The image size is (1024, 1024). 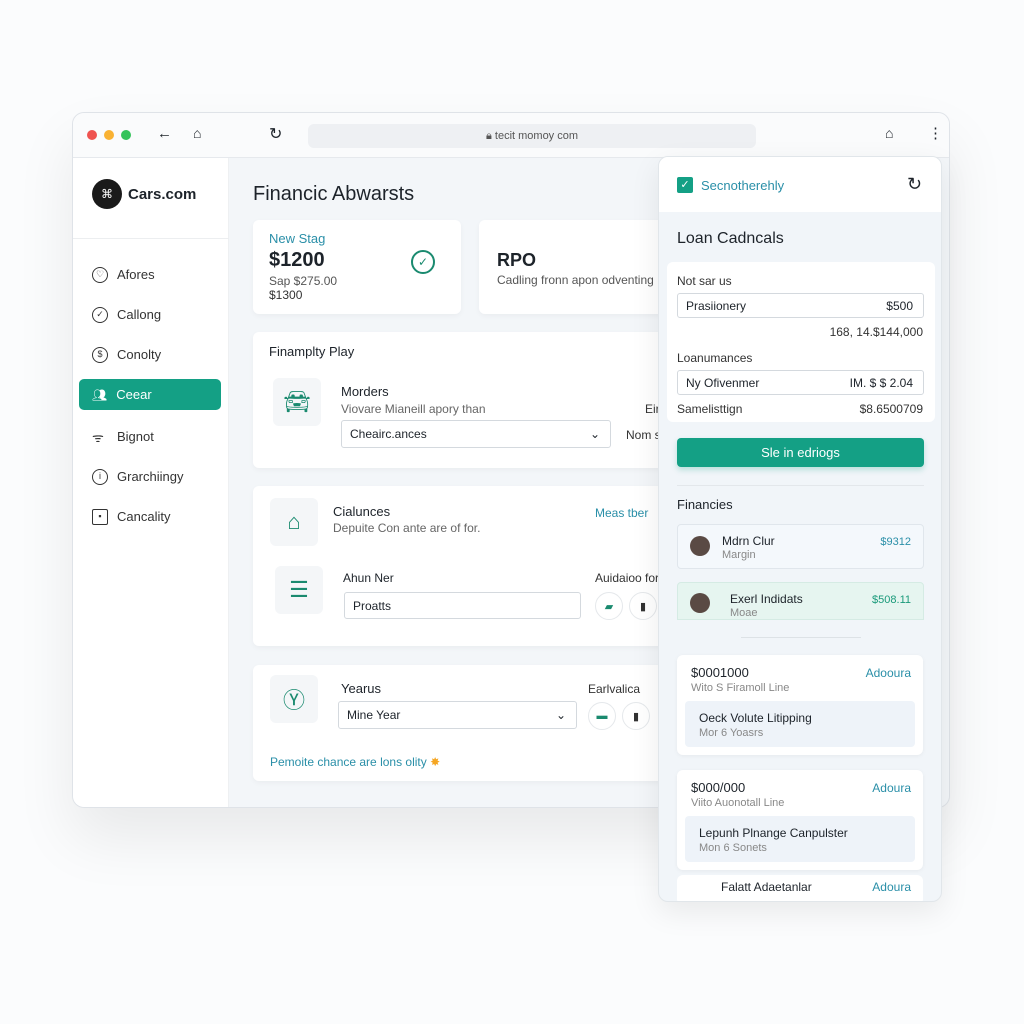 What do you see at coordinates (476, 434) in the screenshot?
I see `plan-select: Cheairc.ances ⌄` at bounding box center [476, 434].